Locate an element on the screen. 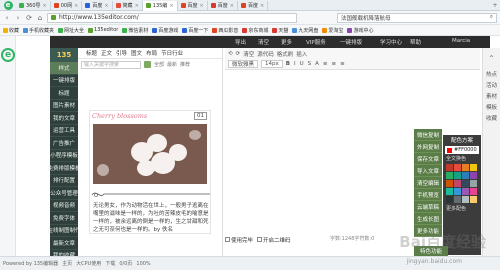 The image size is (500, 270). category-item: 免费排版模板 is located at coordinates (64, 168).